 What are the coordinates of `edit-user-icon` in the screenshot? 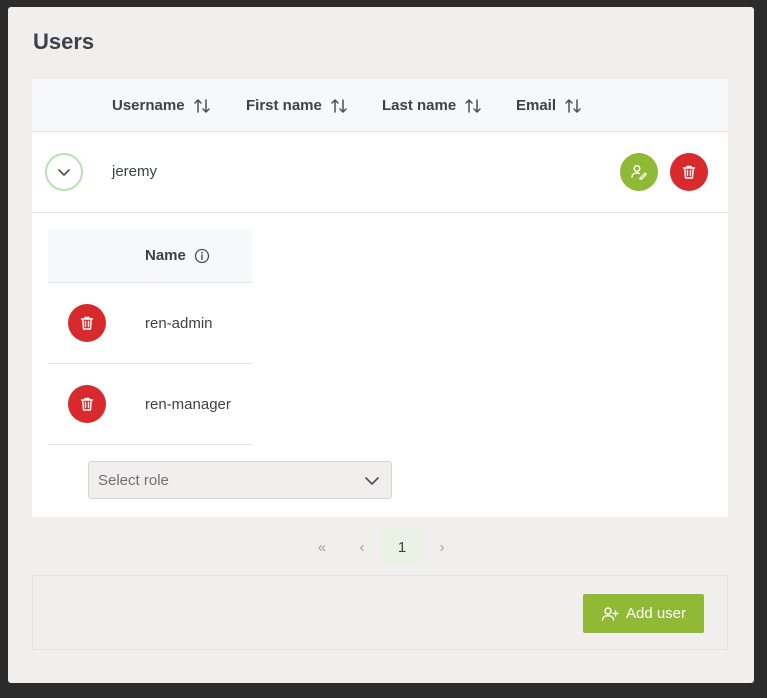 It's located at (639, 172).